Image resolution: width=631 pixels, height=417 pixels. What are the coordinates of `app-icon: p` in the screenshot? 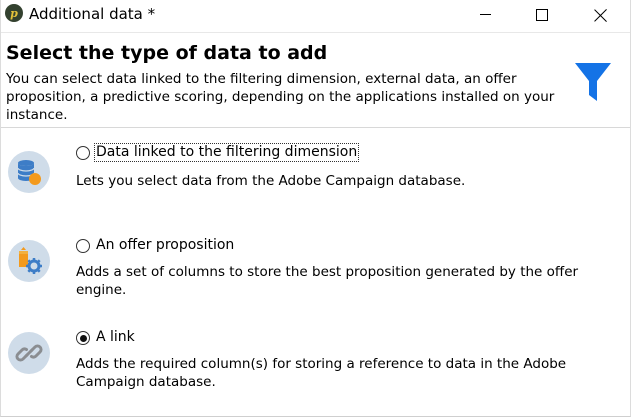 It's located at (14, 13).